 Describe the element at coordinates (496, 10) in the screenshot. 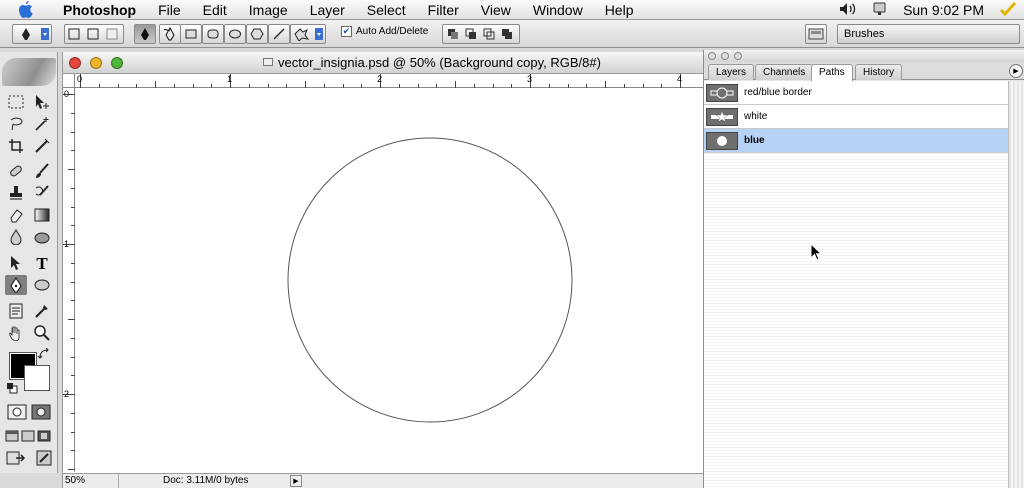

I see `menu-view: View` at that location.